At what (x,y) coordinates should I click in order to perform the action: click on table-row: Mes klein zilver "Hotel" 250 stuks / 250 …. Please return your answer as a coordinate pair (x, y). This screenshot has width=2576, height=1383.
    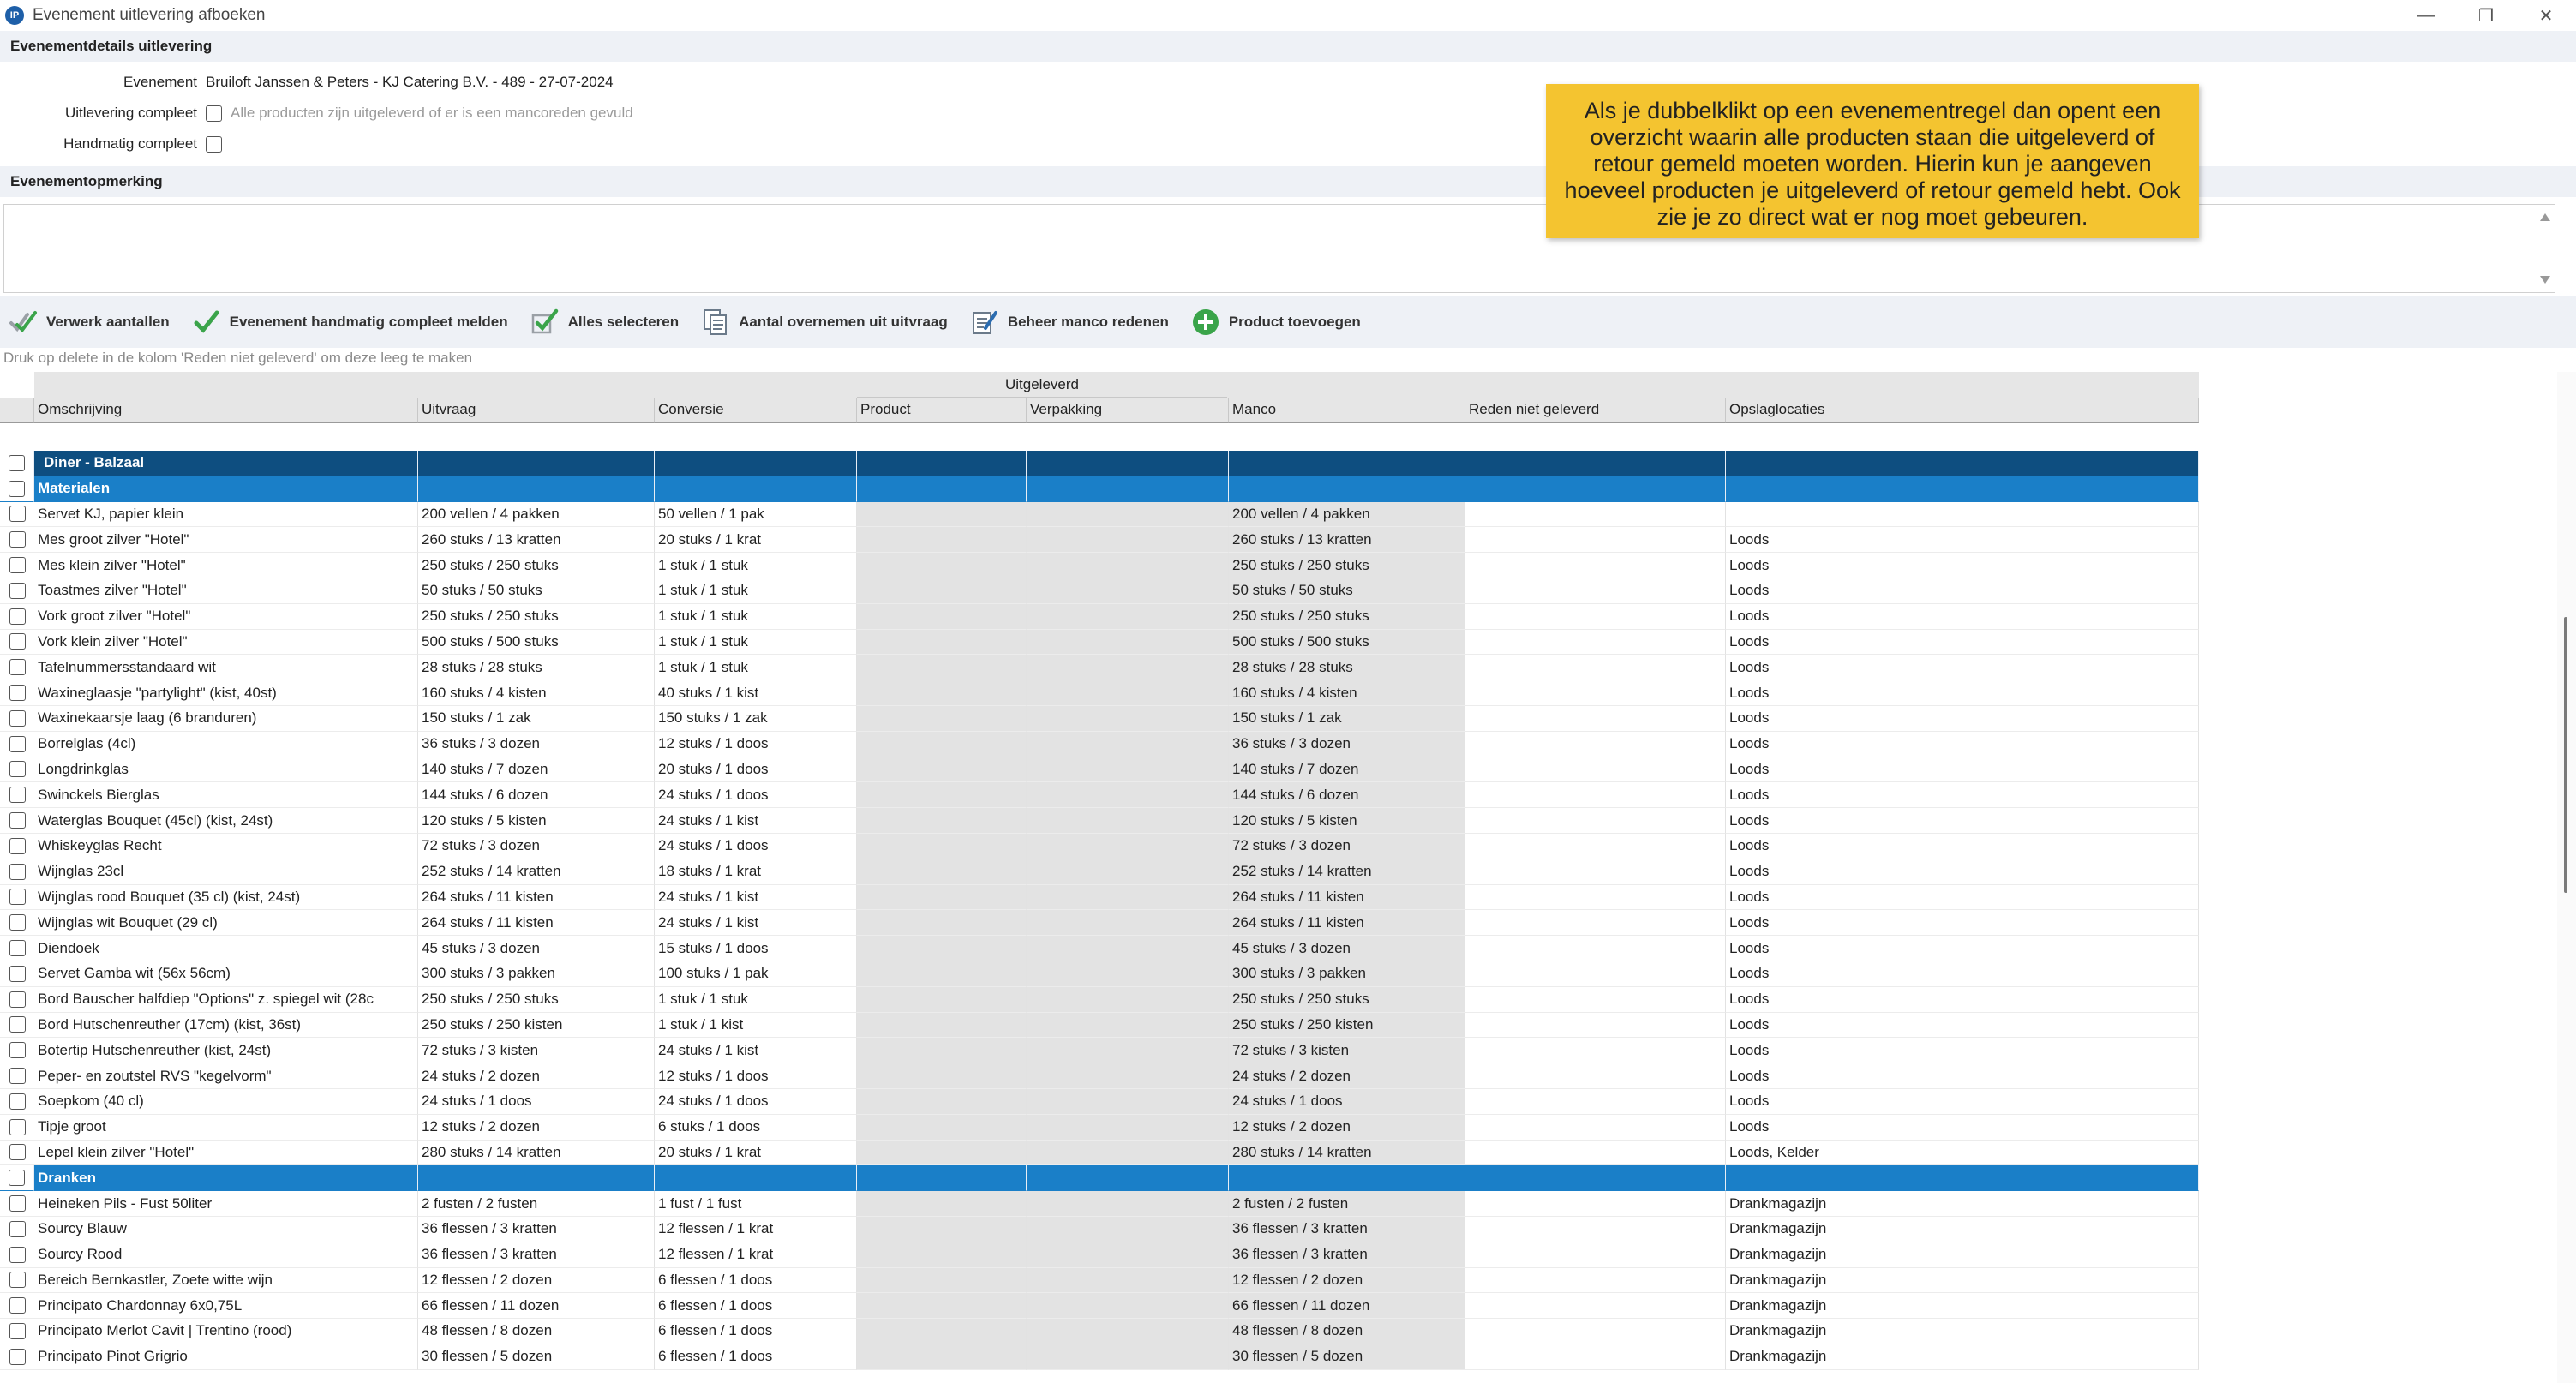
    Looking at the image, I should click on (1099, 565).